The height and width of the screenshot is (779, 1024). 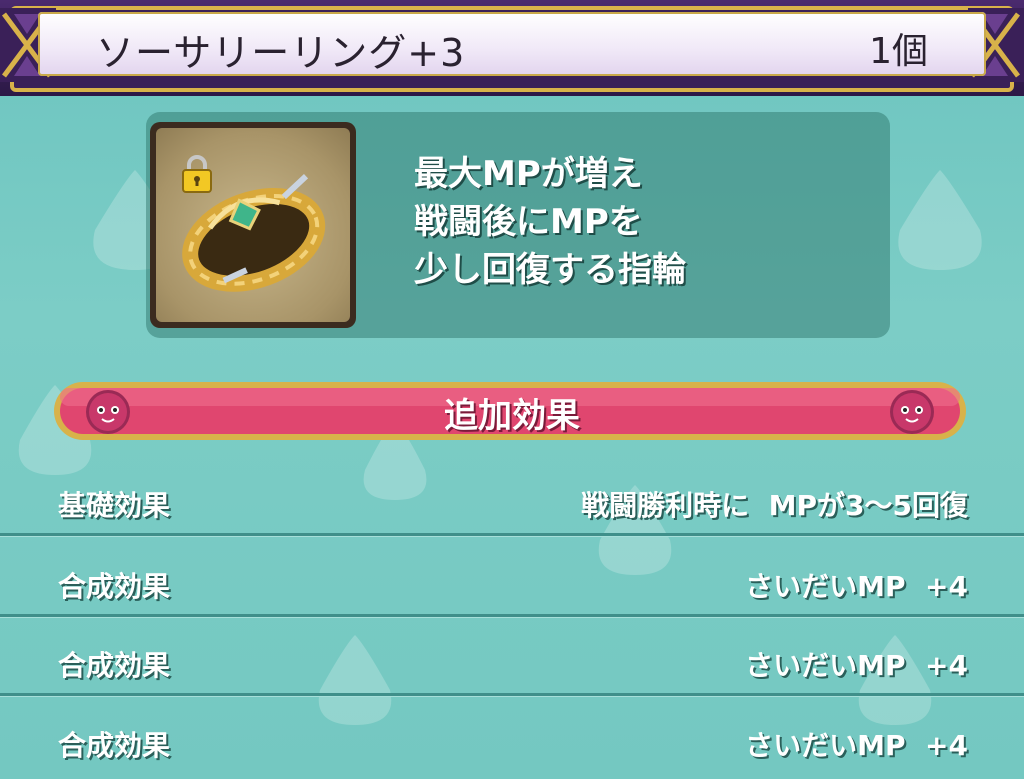 I want to click on lock-icon, so click(x=197, y=174).